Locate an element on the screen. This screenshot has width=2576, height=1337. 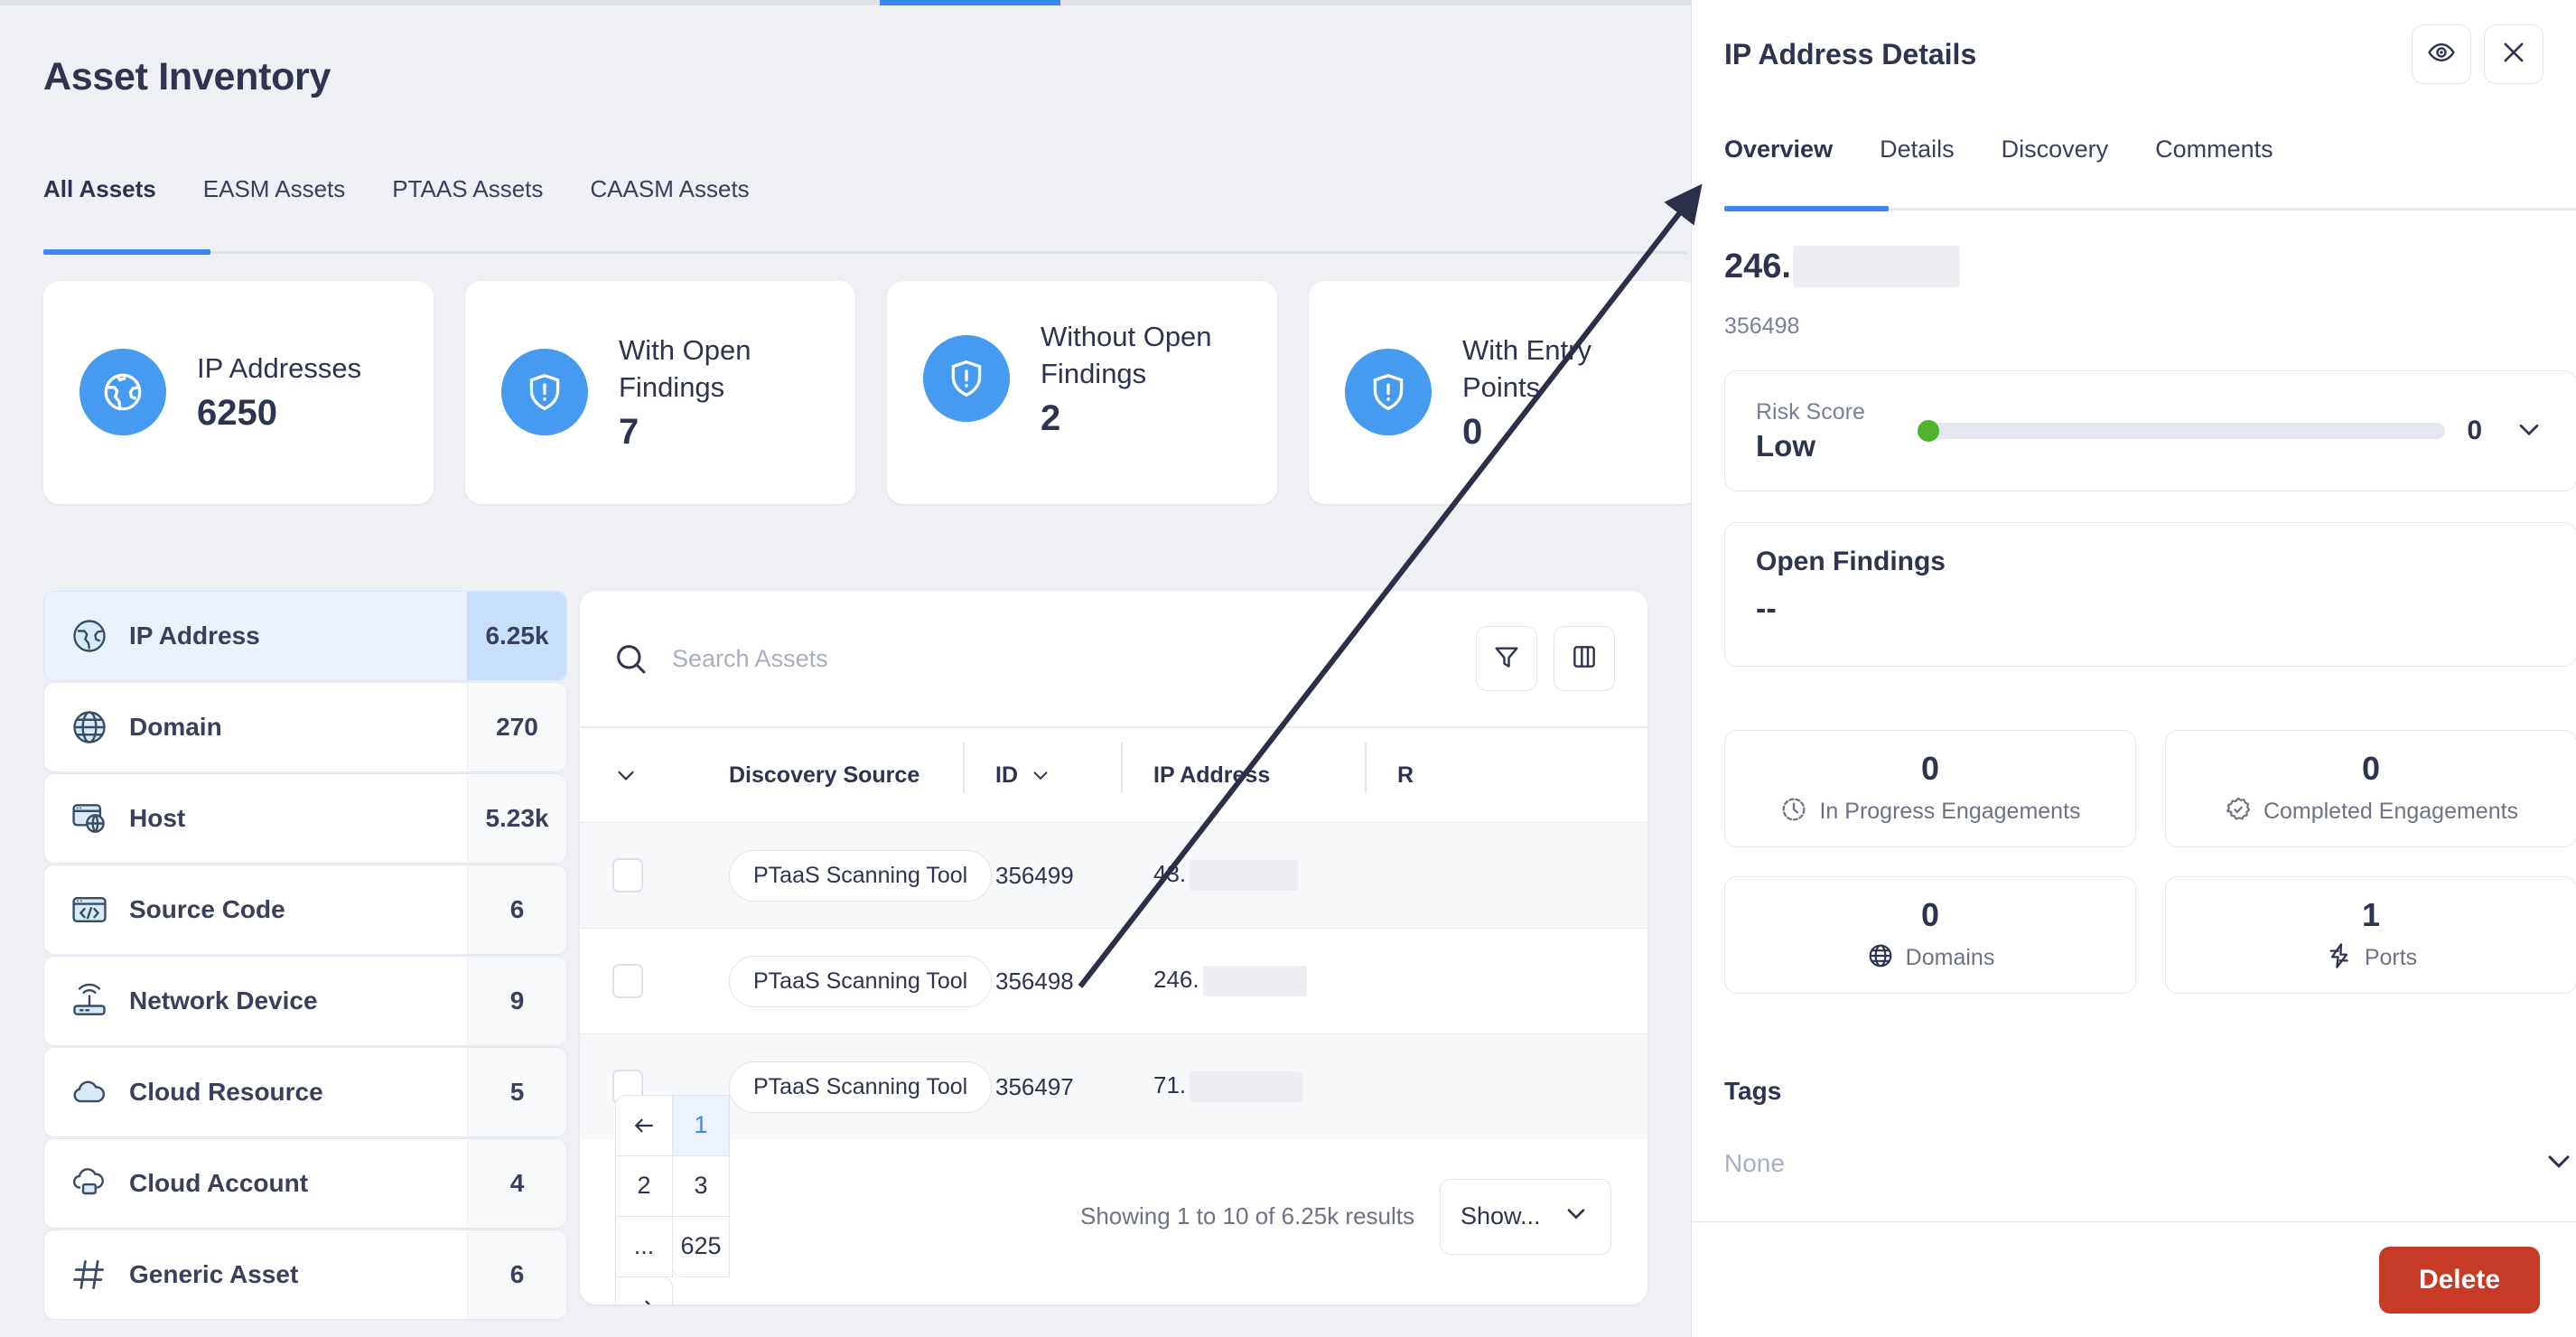
close-icon is located at coordinates (2513, 54).